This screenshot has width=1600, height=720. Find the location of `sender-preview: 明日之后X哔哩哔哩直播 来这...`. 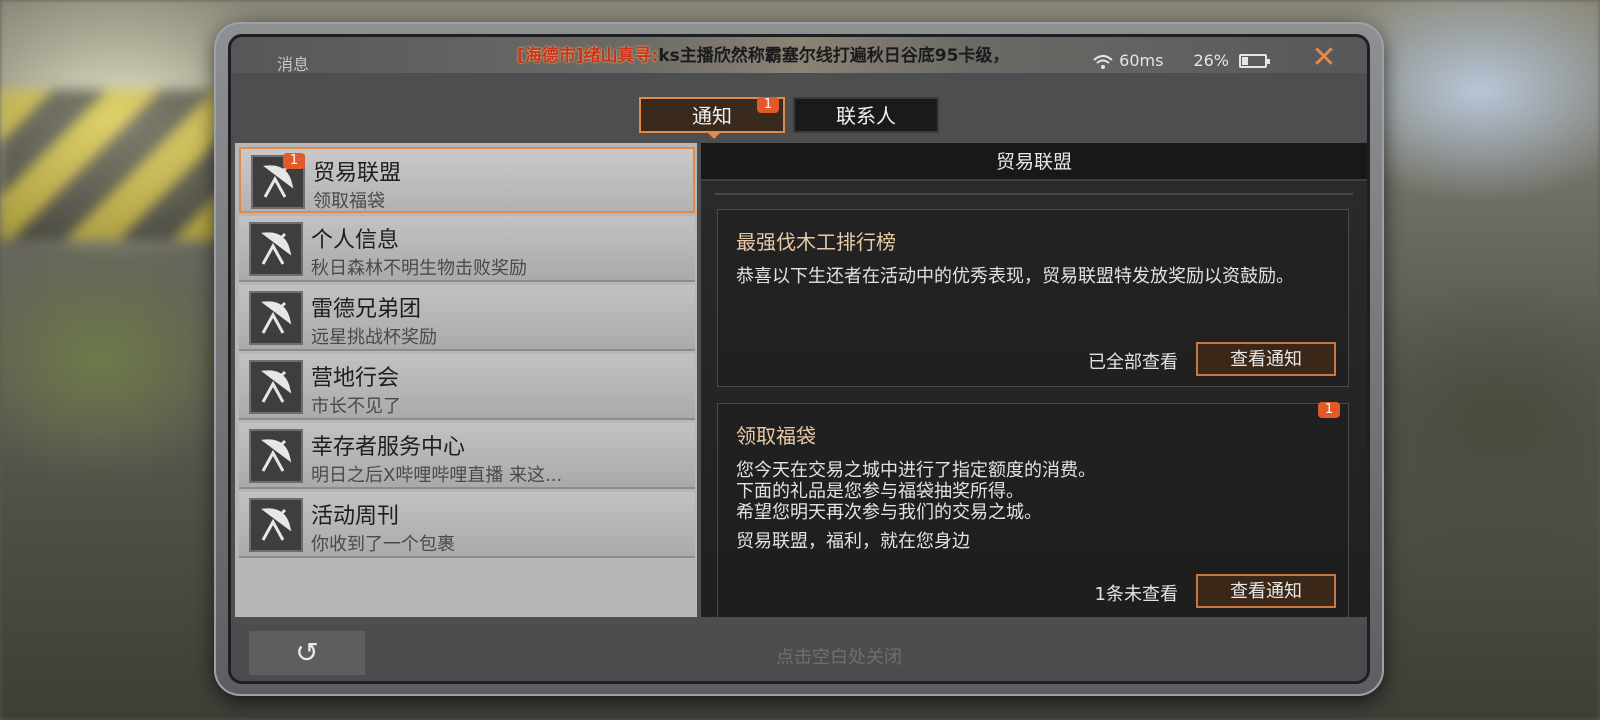

sender-preview: 明日之后X哔哩哔哩直播 来这... is located at coordinates (437, 475).